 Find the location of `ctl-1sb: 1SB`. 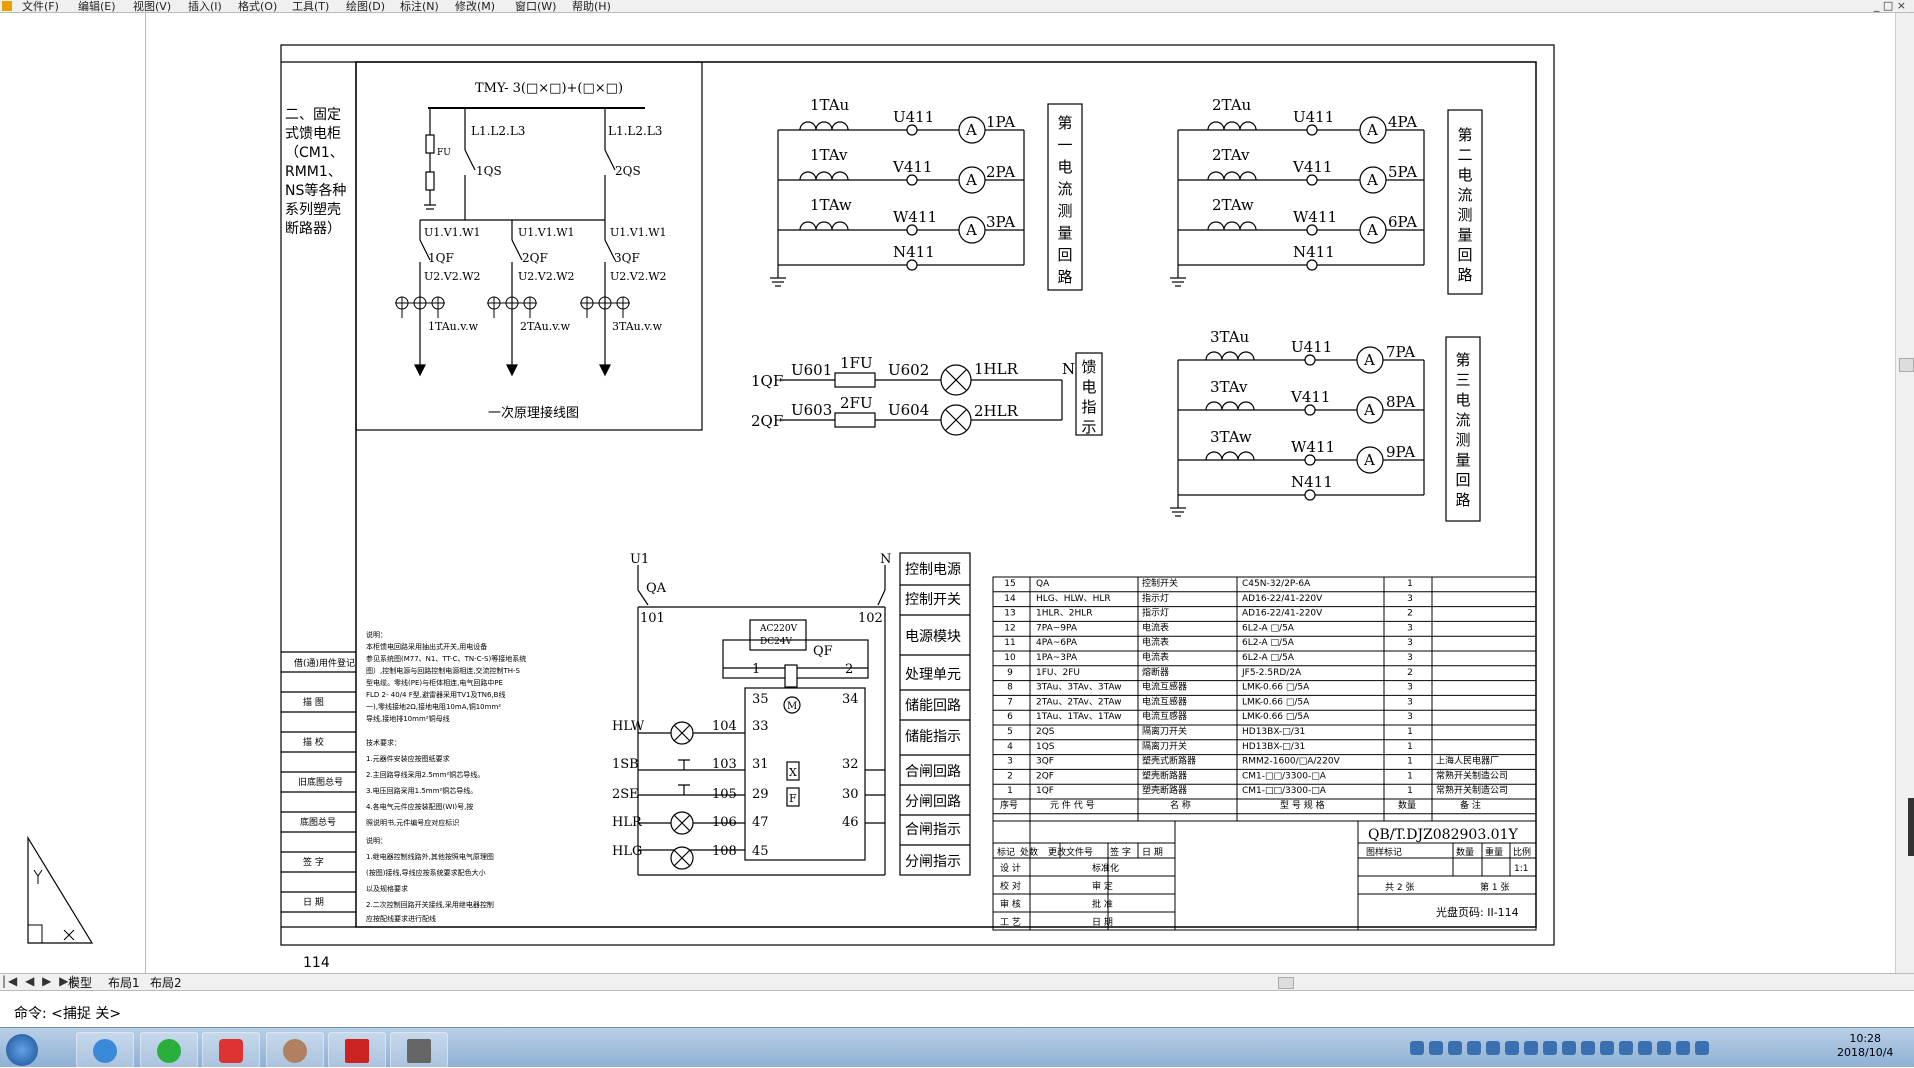

ctl-1sb: 1SB is located at coordinates (625, 764).